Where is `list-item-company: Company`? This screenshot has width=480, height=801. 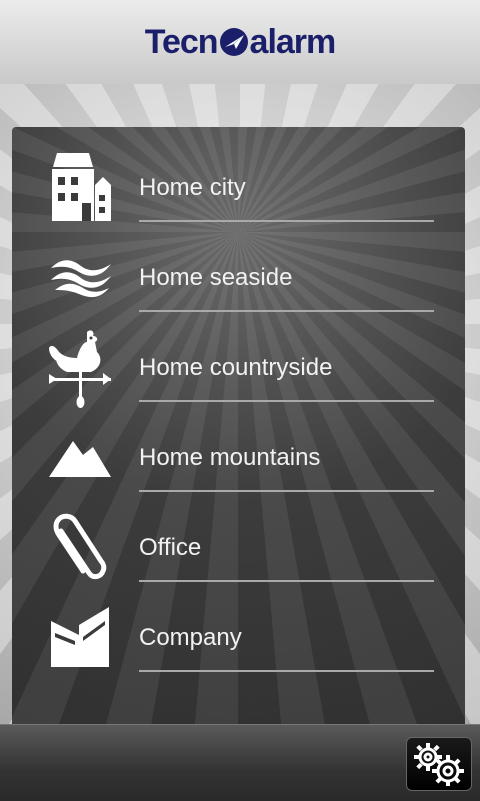 list-item-company: Company is located at coordinates (238, 624).